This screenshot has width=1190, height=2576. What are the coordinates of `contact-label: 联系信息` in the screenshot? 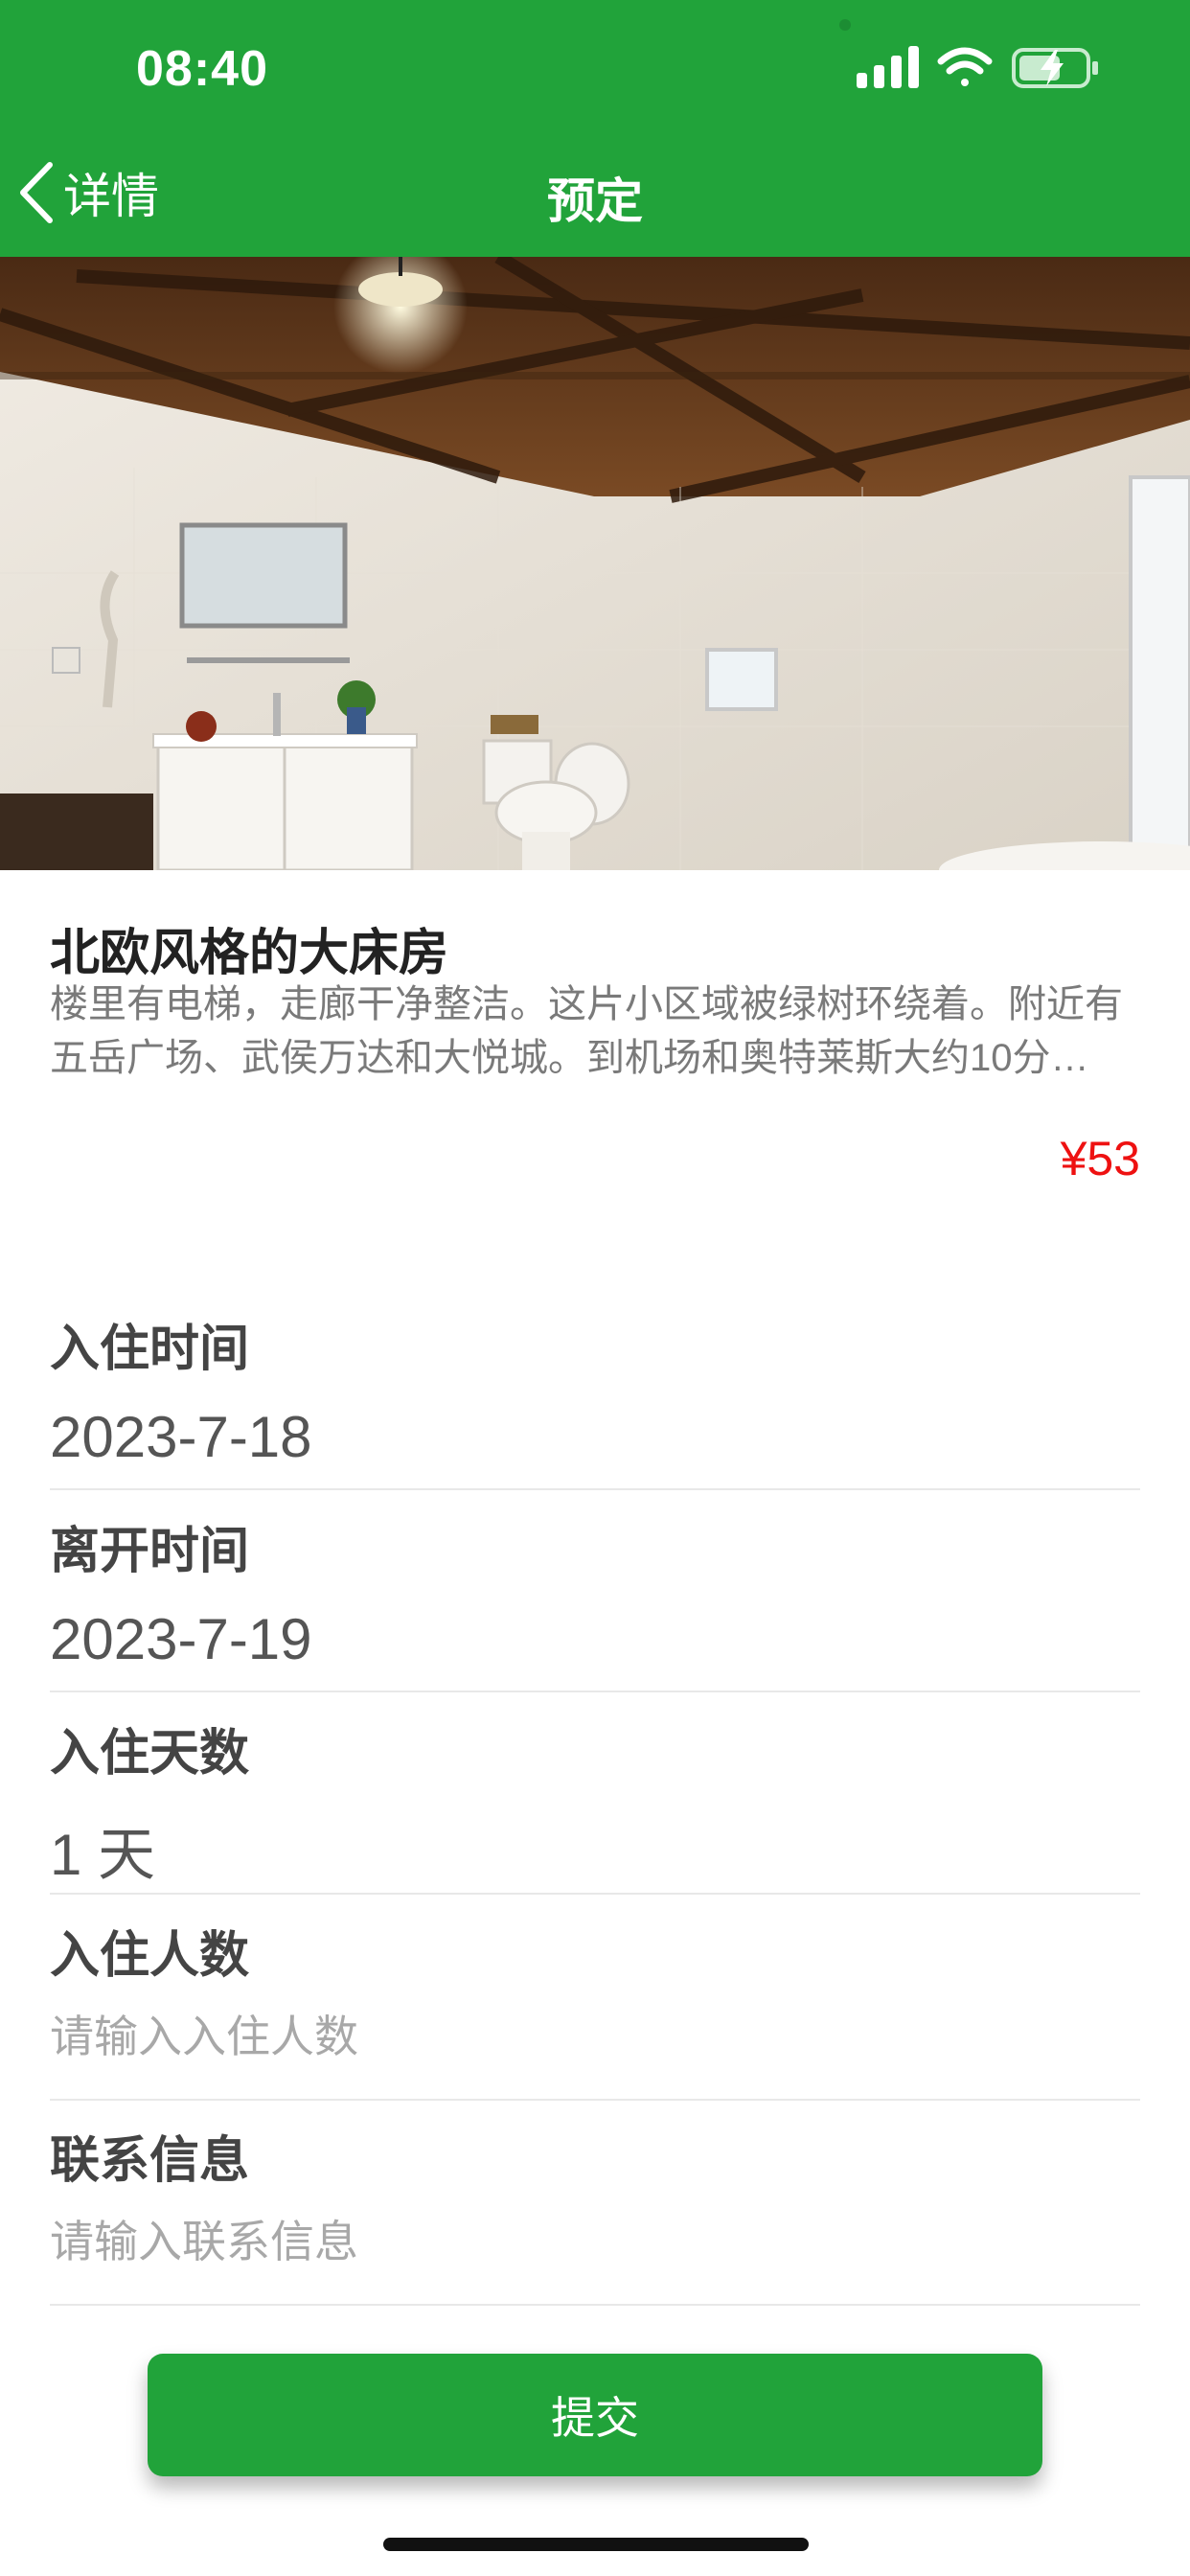 It's located at (150, 2161).